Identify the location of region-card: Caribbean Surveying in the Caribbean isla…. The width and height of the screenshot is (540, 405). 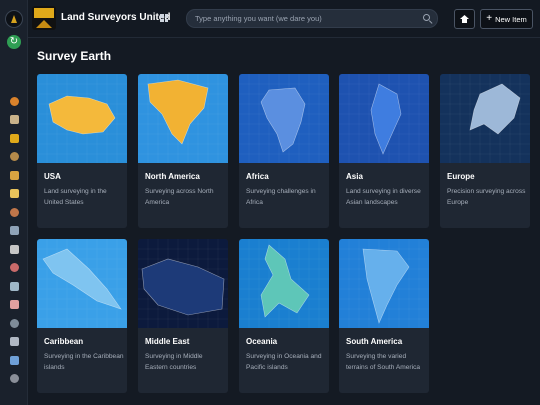
(82, 316).